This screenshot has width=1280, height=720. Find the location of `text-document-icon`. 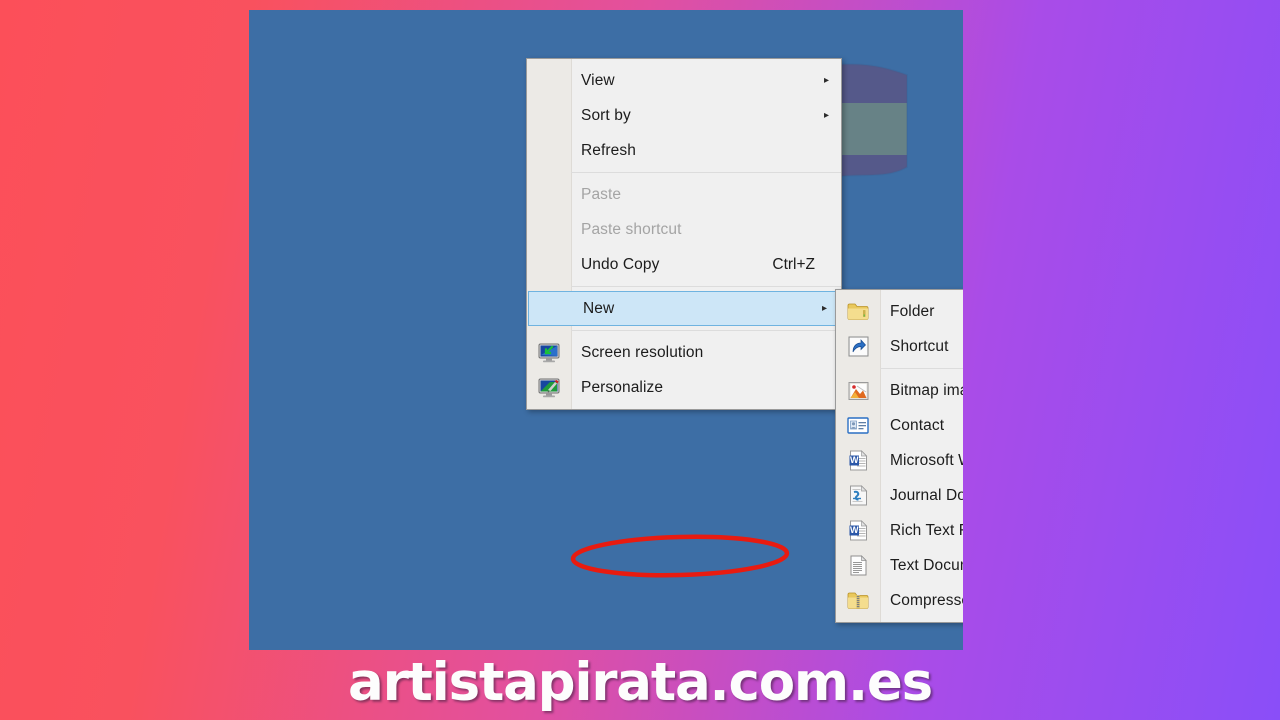

text-document-icon is located at coordinates (858, 565).